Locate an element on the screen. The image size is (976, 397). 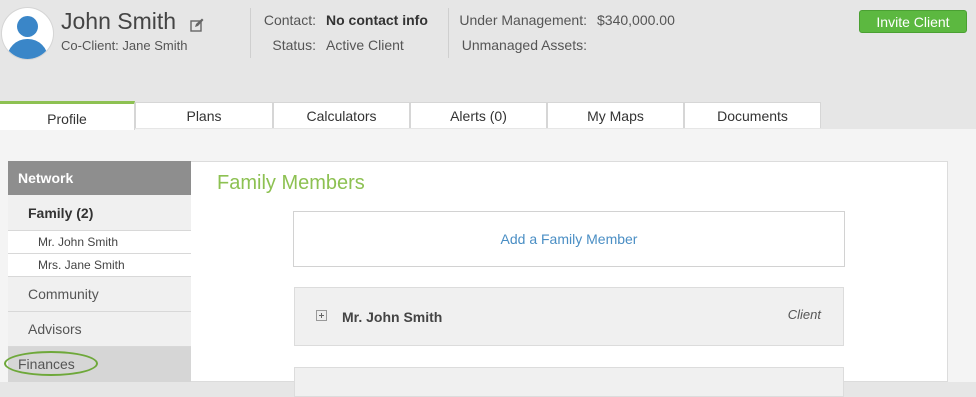
family-member-role: Client is located at coordinates (804, 314).